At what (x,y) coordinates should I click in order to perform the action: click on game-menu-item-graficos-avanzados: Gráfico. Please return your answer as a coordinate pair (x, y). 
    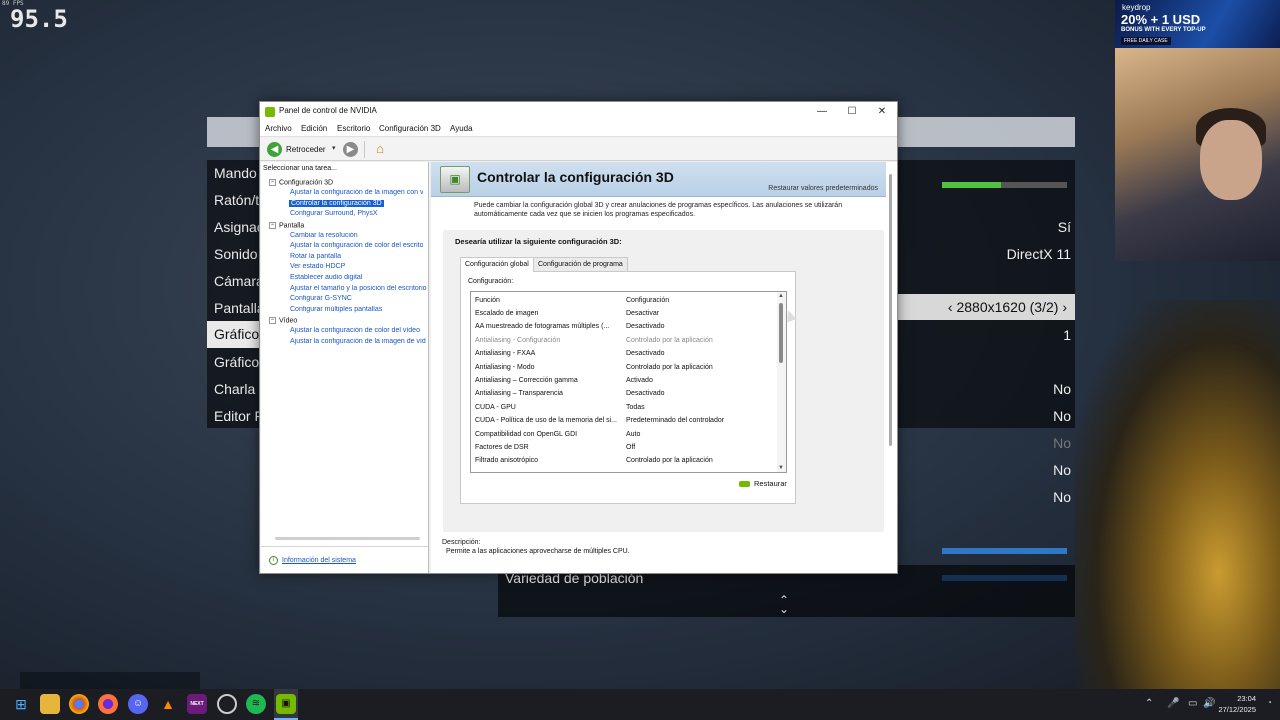
    Looking at the image, I should click on (236, 362).